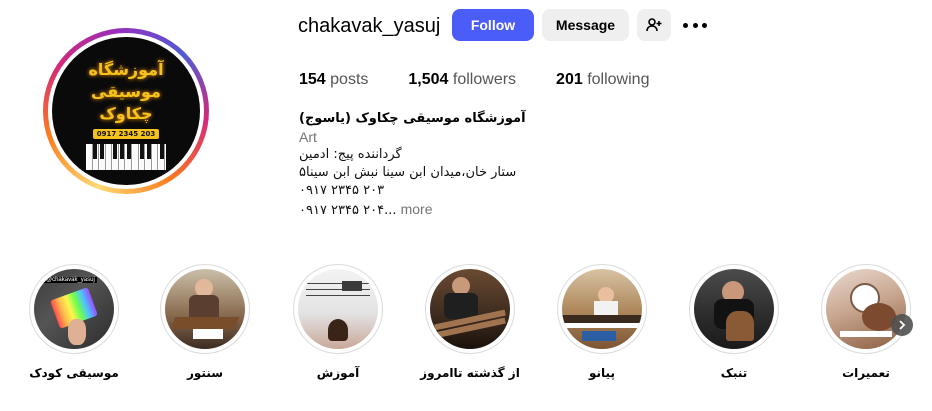 This screenshot has height=411, width=932. Describe the element at coordinates (350, 154) in the screenshot. I see `bio-line-1: گرداننده پیج: ادمین` at that location.